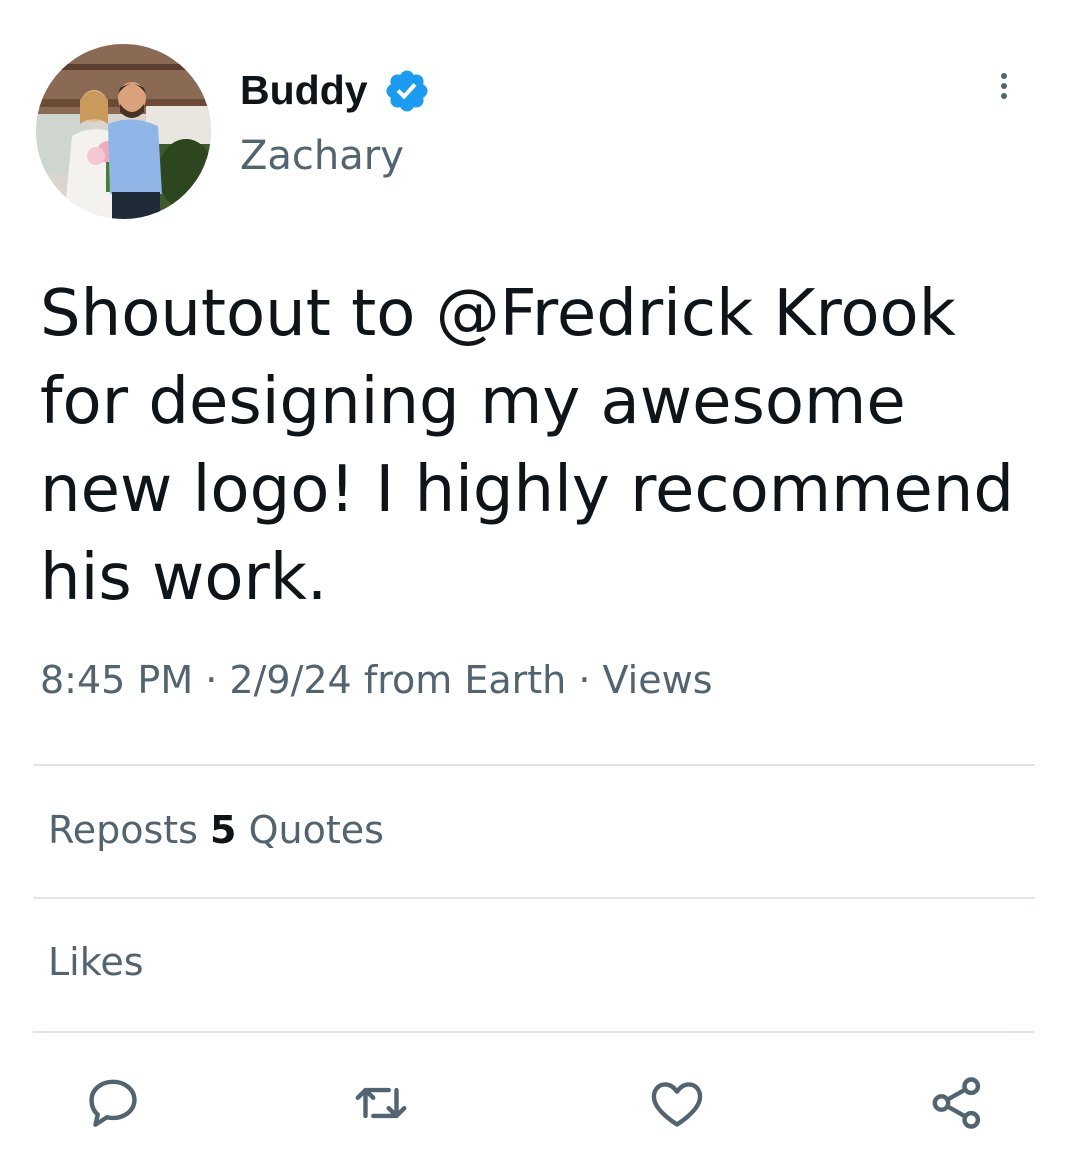 This screenshot has width=1080, height=1166. Describe the element at coordinates (658, 680) in the screenshot. I see `views-label: Views` at that location.